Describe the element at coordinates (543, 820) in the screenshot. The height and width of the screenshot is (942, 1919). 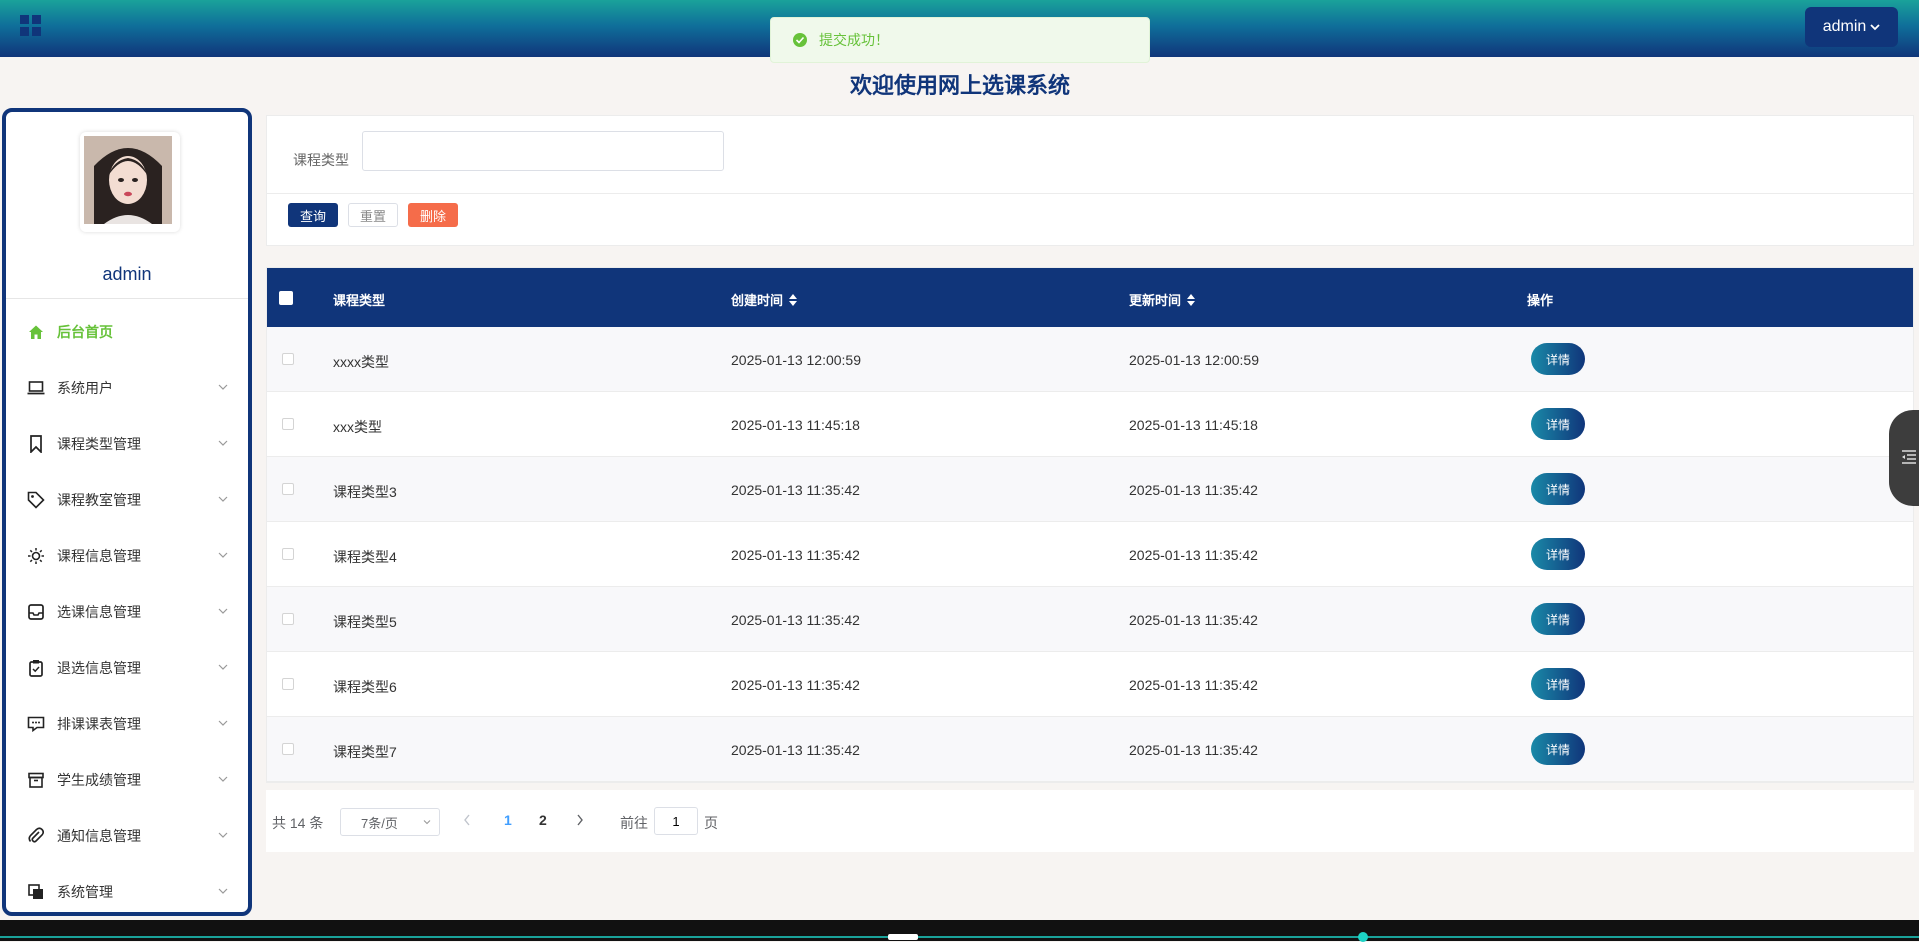
I see `page-number-2: 2` at that location.